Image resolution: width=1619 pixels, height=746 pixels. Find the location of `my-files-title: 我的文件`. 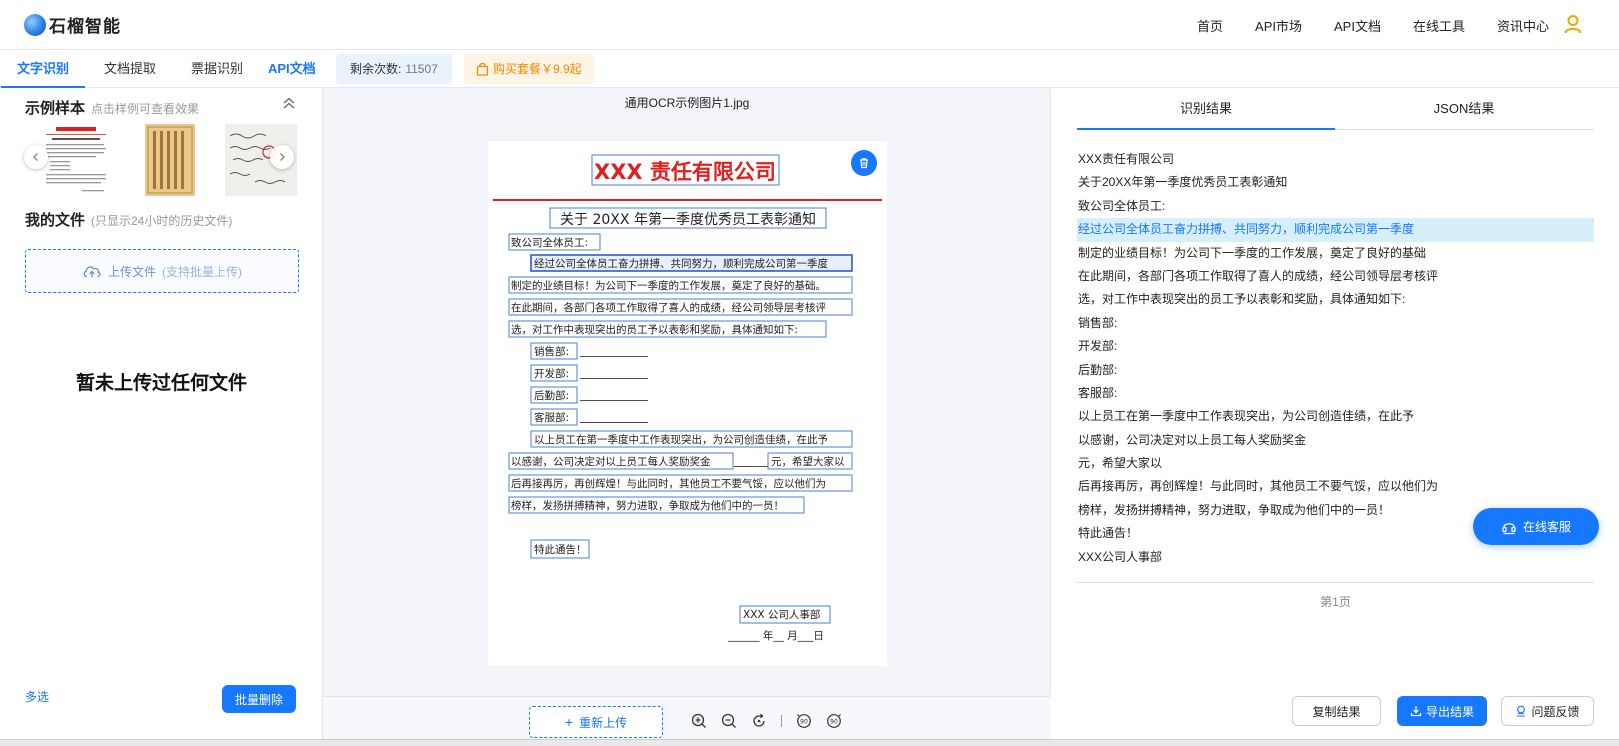

my-files-title: 我的文件 is located at coordinates (55, 220).